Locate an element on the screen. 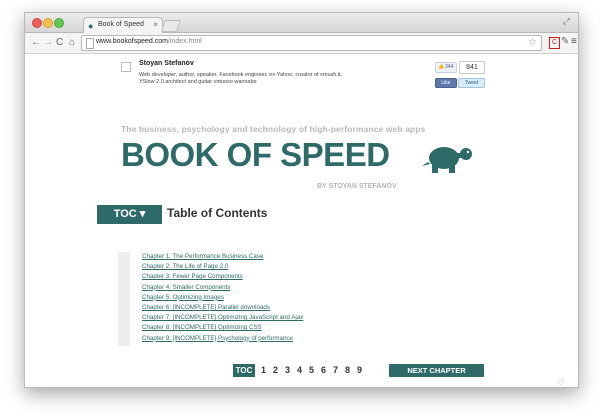 This screenshot has width=600, height=420. page-link-7: 7 is located at coordinates (335, 370).